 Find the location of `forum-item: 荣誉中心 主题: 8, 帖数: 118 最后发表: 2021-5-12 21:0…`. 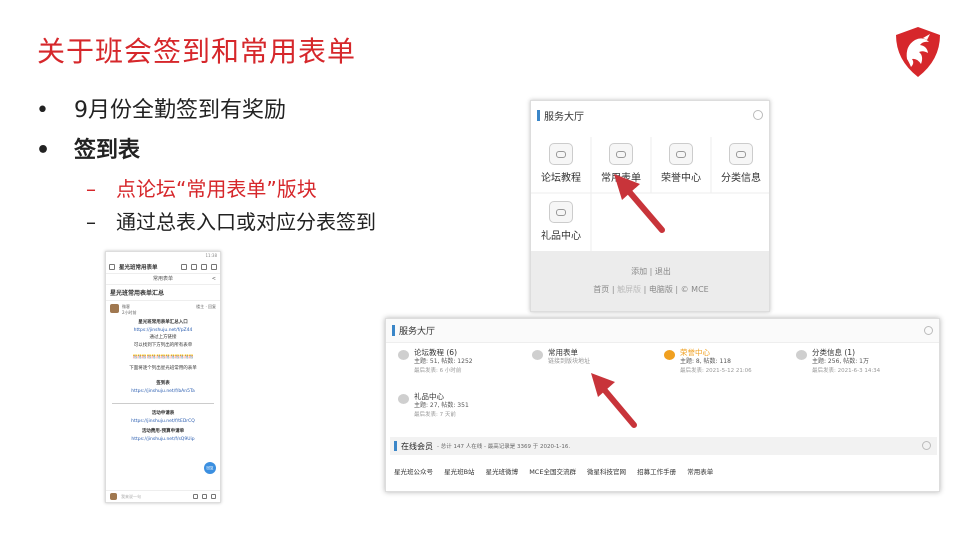

forum-item: 荣誉中心 主题: 8, 帖数: 118 最后发表: 2021-5-12 21:0… is located at coordinates (729, 360).